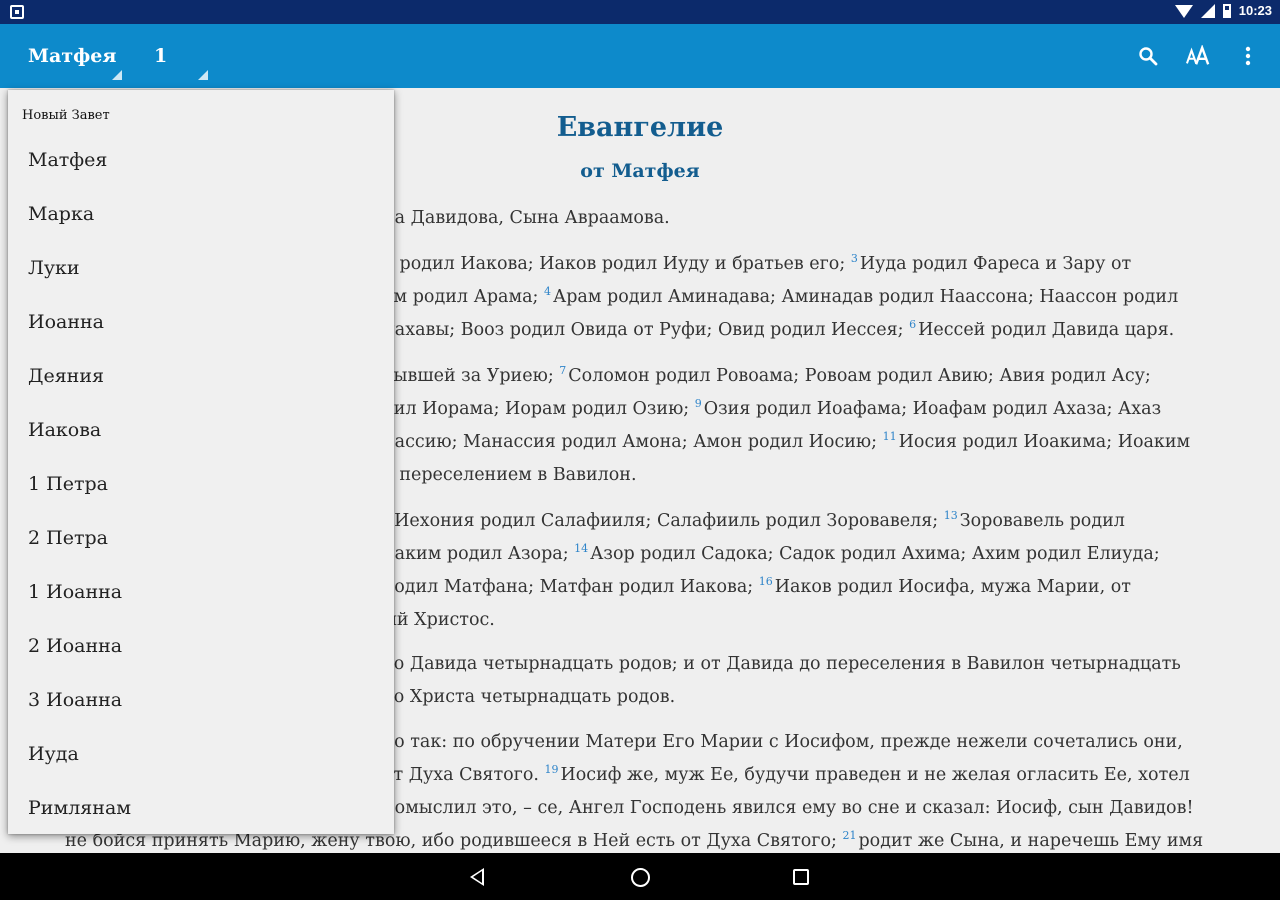 The width and height of the screenshot is (1280, 900). Describe the element at coordinates (471, 376) in the screenshot. I see `verse-text: бывшей за Уриею;` at that location.